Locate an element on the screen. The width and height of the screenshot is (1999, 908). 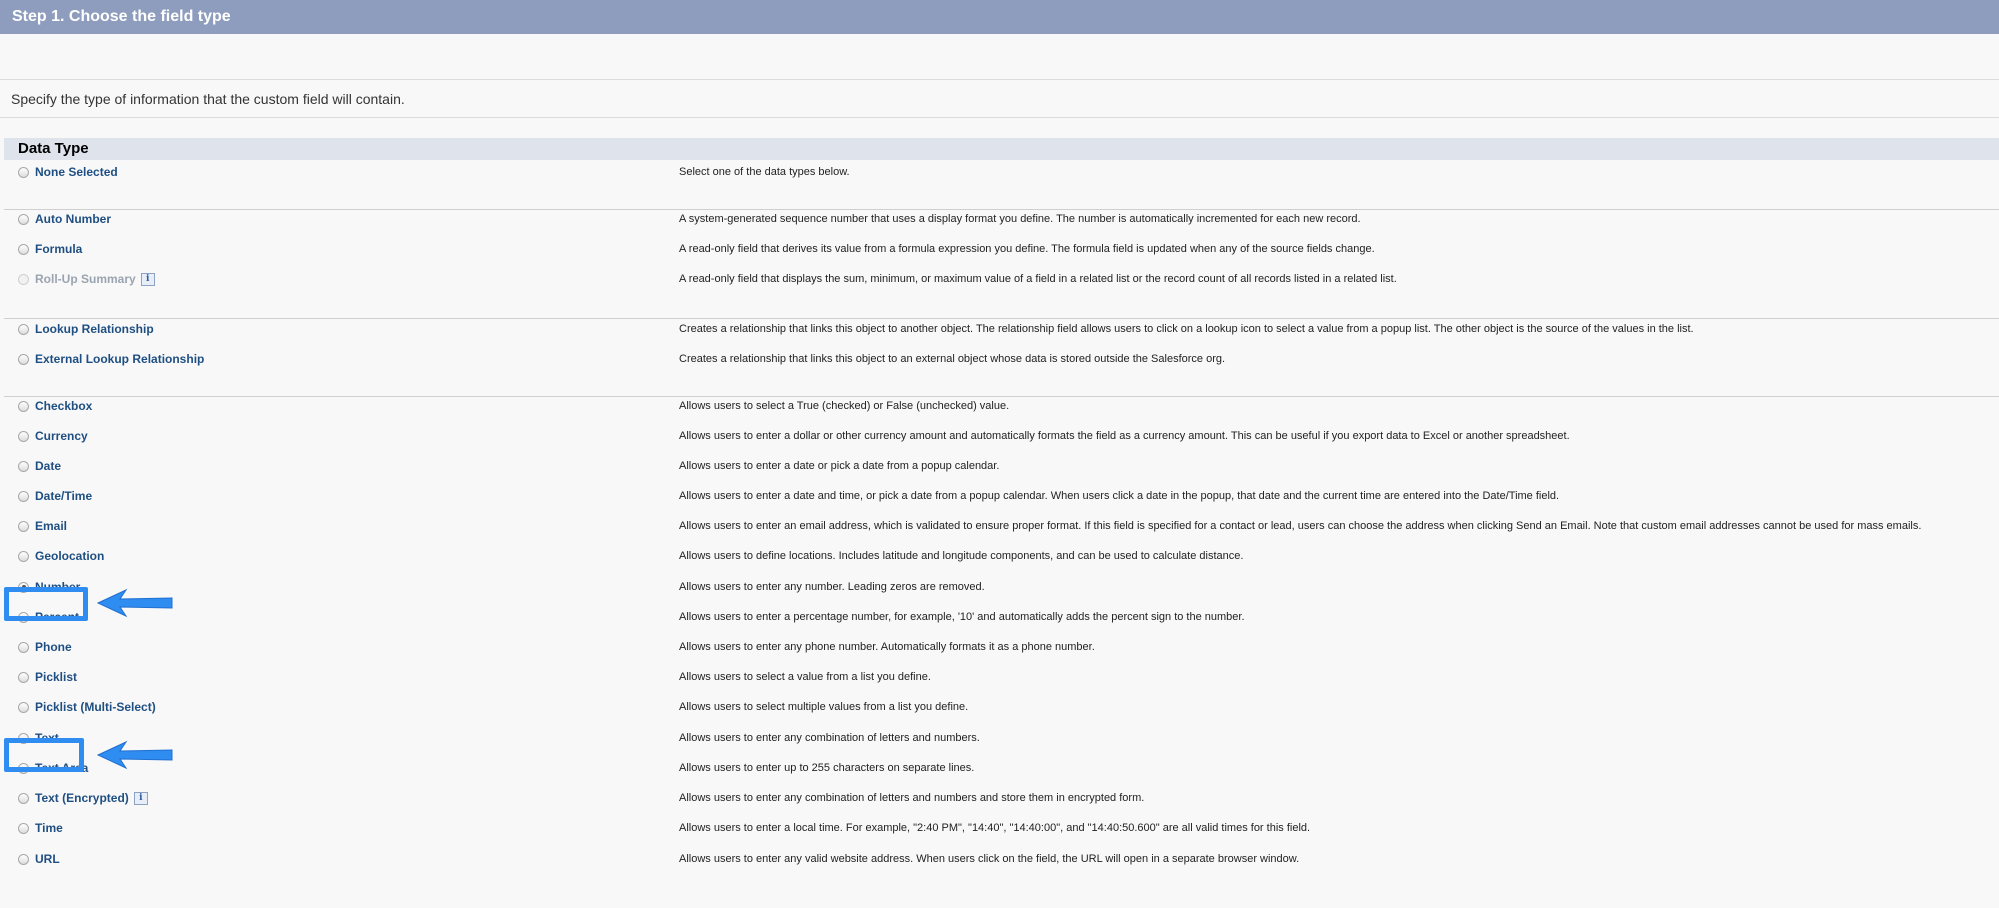
option-label: Geolocation is located at coordinates (70, 556).